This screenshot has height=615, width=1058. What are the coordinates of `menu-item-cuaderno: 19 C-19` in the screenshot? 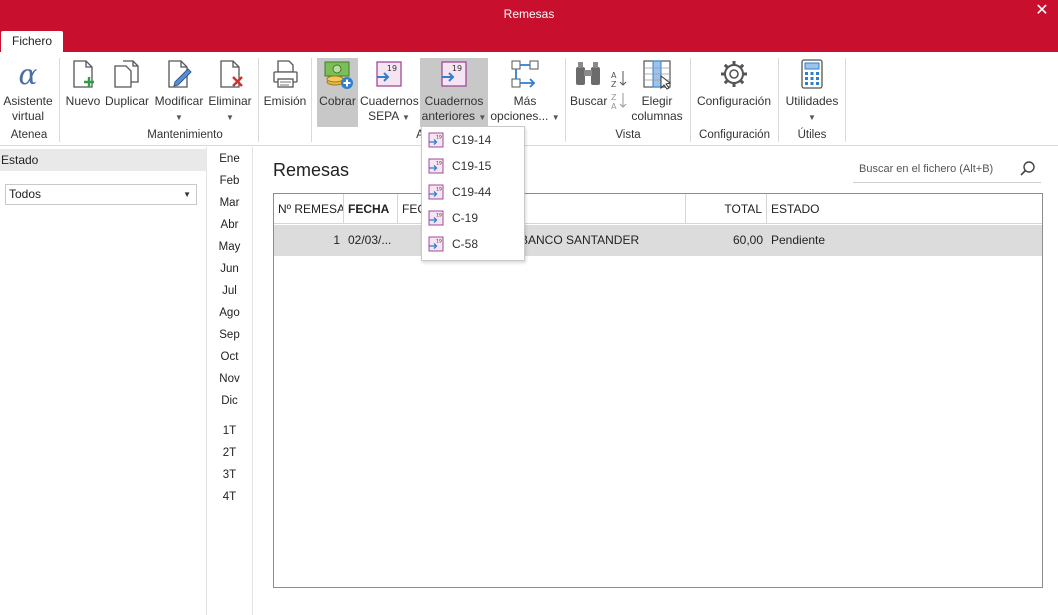 It's located at (473, 218).